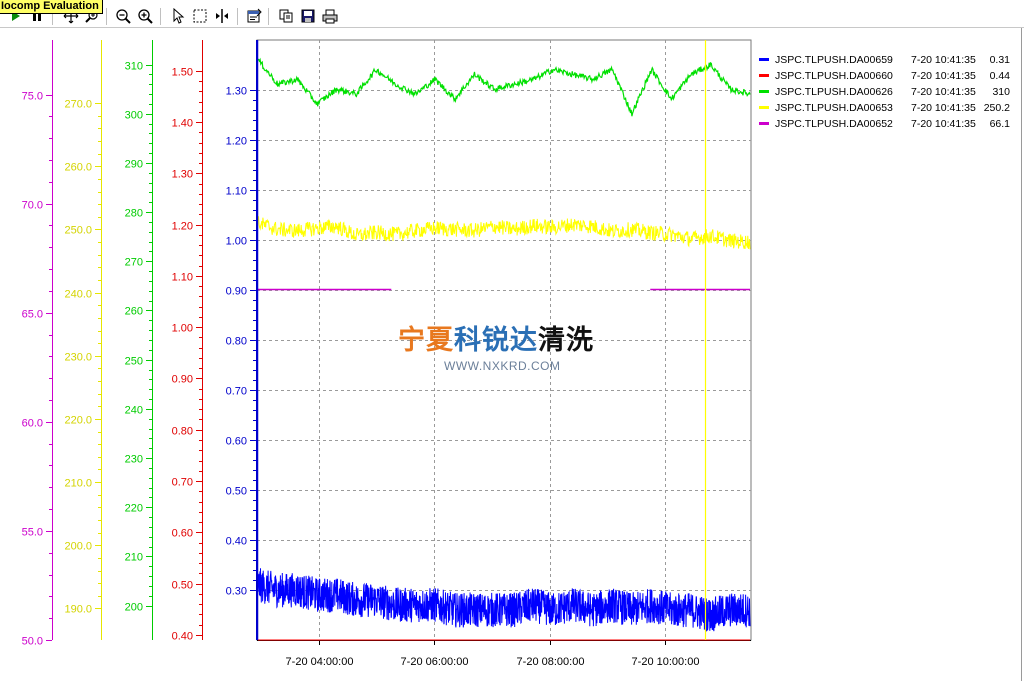 The width and height of the screenshot is (1024, 681). What do you see at coordinates (435, 662) in the screenshot?
I see `x-tick-label: 7-20 06:00:00` at bounding box center [435, 662].